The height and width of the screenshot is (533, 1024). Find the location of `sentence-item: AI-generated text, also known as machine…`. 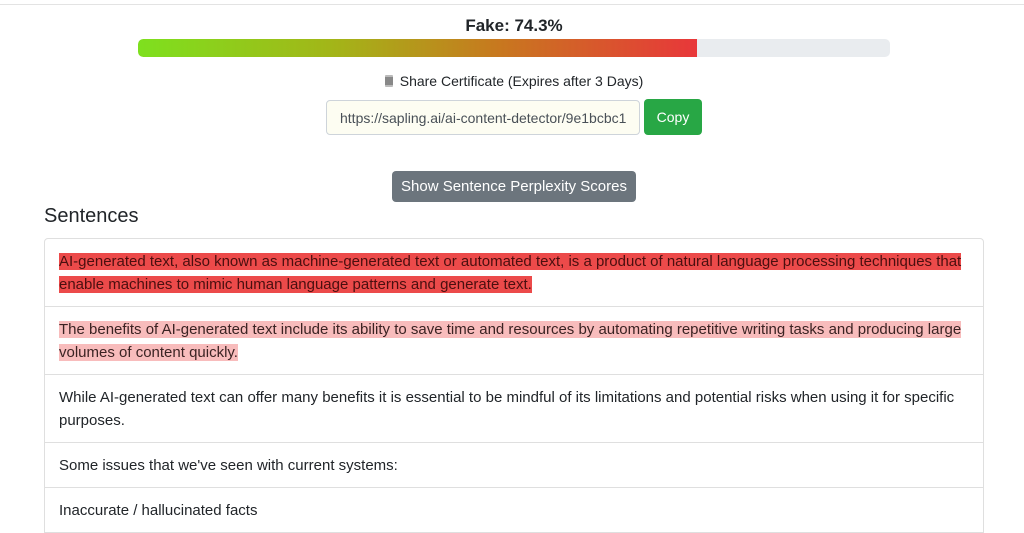

sentence-item: AI-generated text, also known as machine… is located at coordinates (514, 273).